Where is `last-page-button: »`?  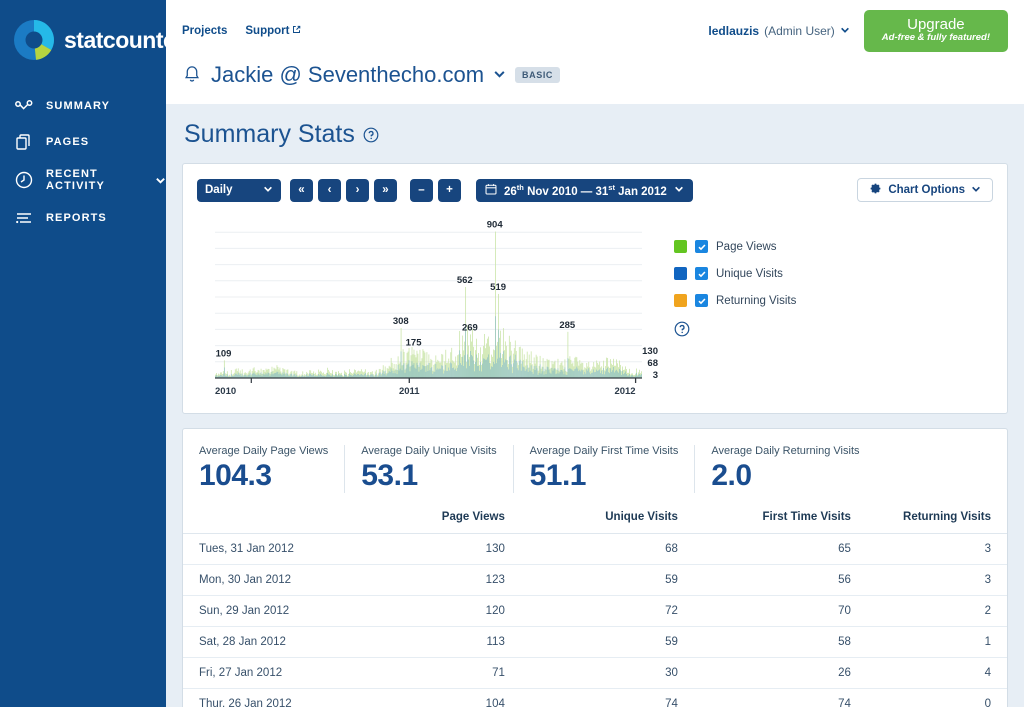
last-page-button: » is located at coordinates (385, 190).